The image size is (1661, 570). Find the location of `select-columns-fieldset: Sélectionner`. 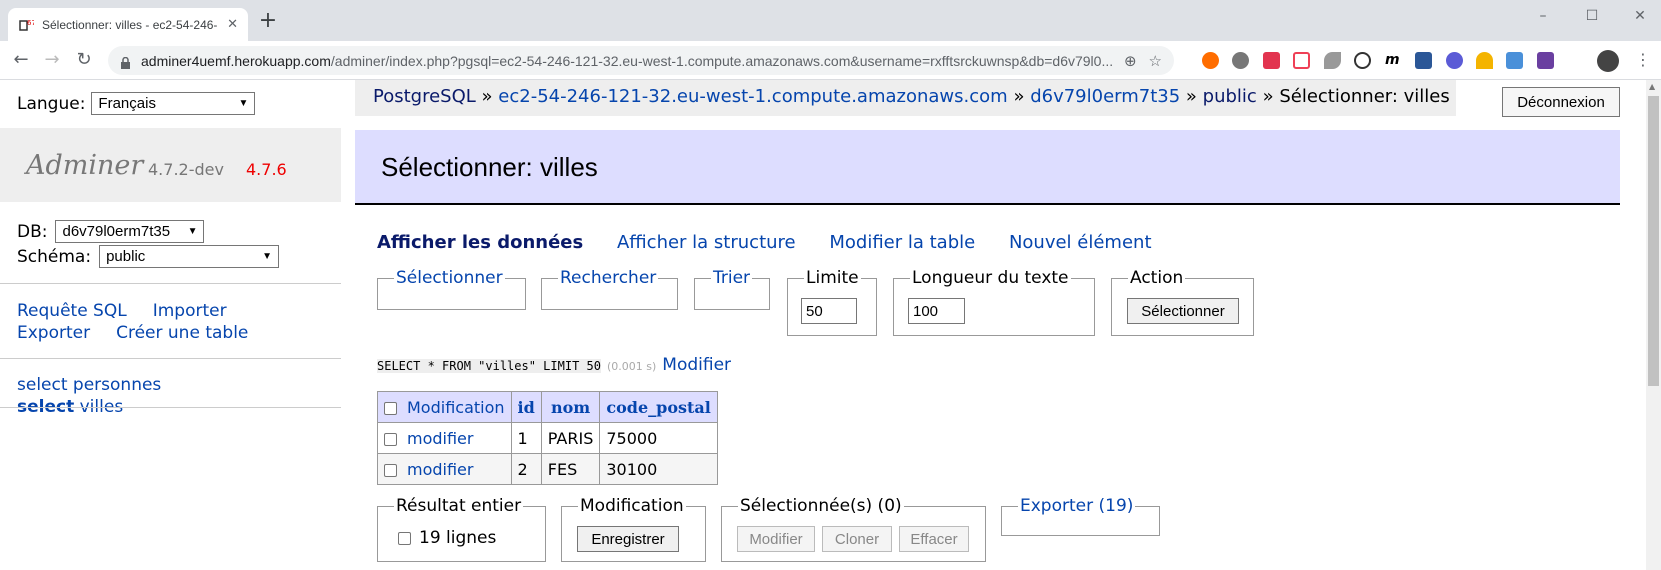

select-columns-fieldset: Sélectionner is located at coordinates (451, 289).